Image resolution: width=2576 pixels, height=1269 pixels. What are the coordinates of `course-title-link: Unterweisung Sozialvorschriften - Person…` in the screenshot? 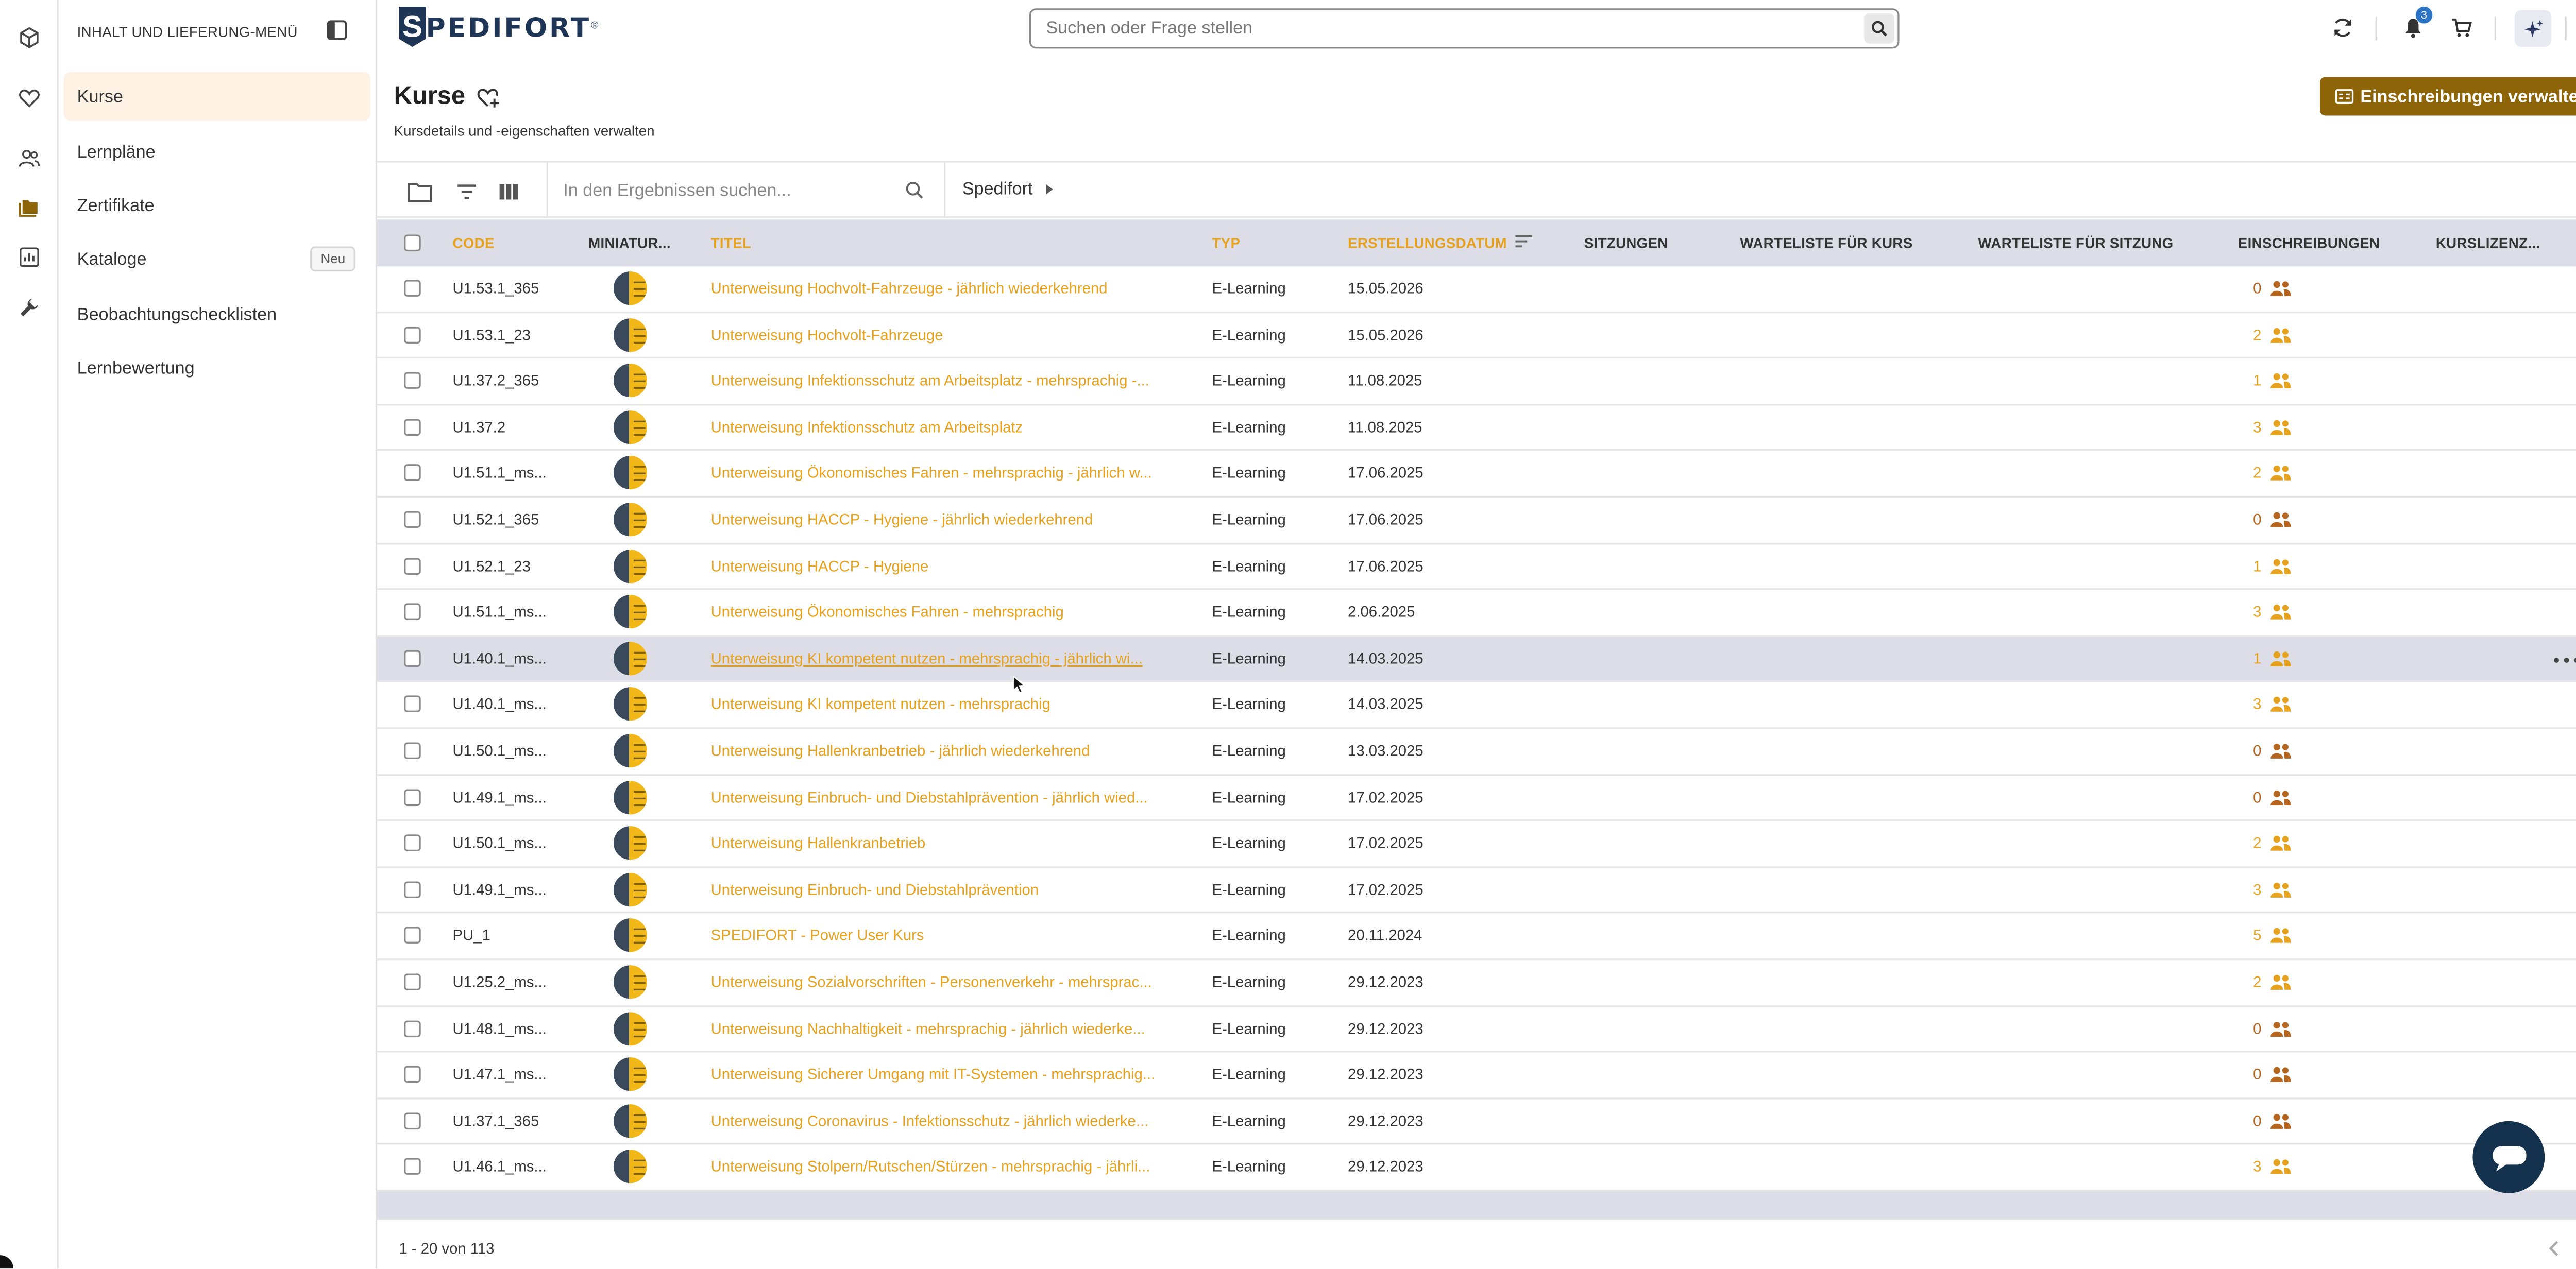 It's located at (932, 981).